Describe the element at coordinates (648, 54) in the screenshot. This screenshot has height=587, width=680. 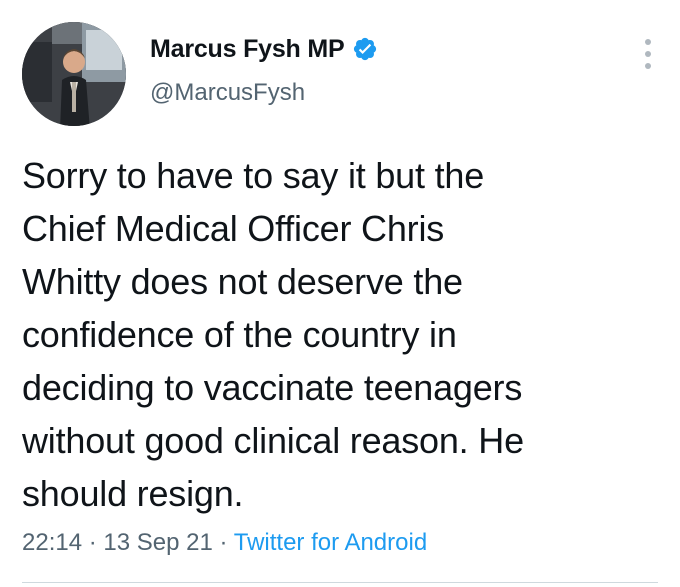
I see `more-options-icon` at that location.